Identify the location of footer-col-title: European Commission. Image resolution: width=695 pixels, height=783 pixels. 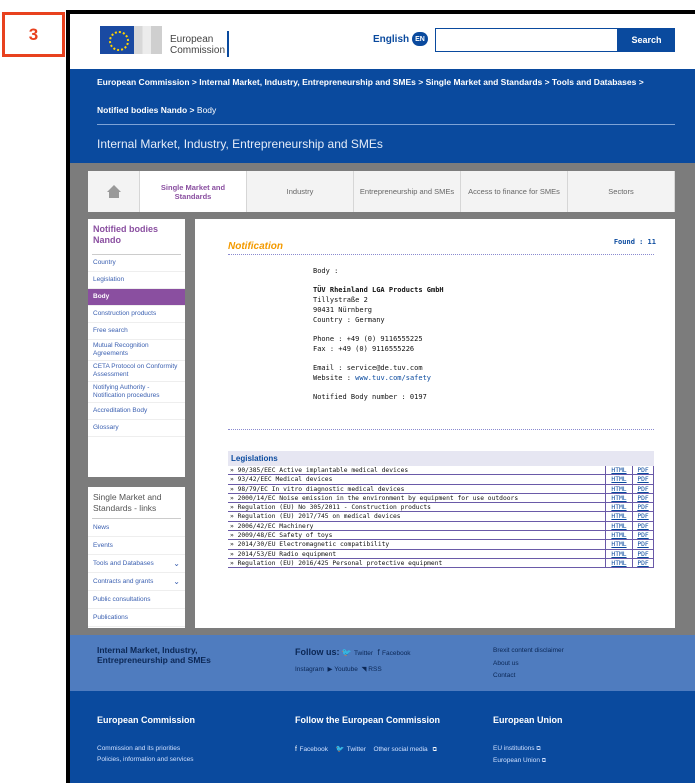
(146, 720).